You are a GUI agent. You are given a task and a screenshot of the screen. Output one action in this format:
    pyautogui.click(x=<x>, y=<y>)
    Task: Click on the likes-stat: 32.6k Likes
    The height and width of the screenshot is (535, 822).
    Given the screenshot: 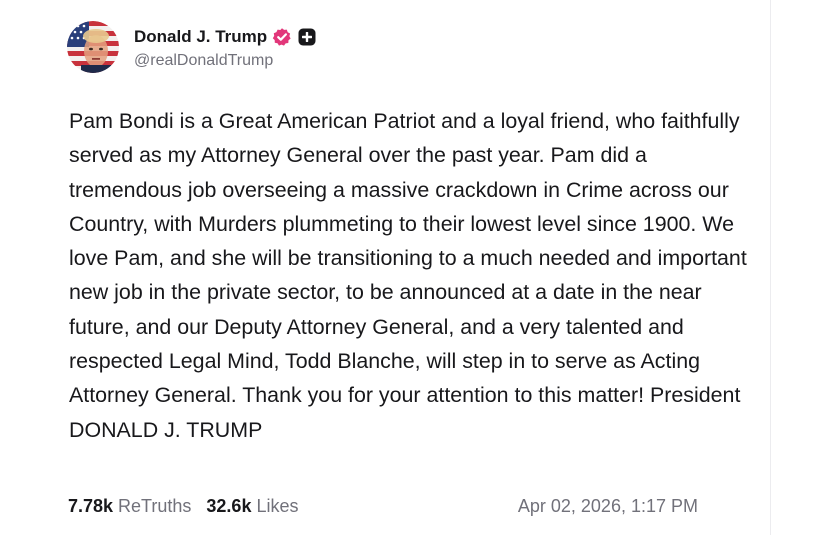 What is the action you would take?
    pyautogui.click(x=252, y=506)
    